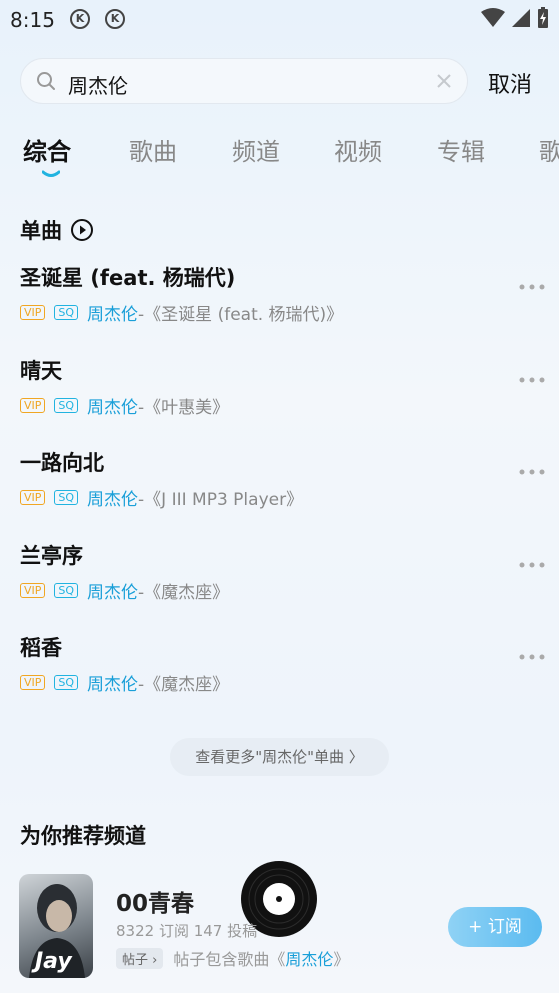 The height and width of the screenshot is (993, 559). I want to click on tab-general: 综合, so click(47, 149).